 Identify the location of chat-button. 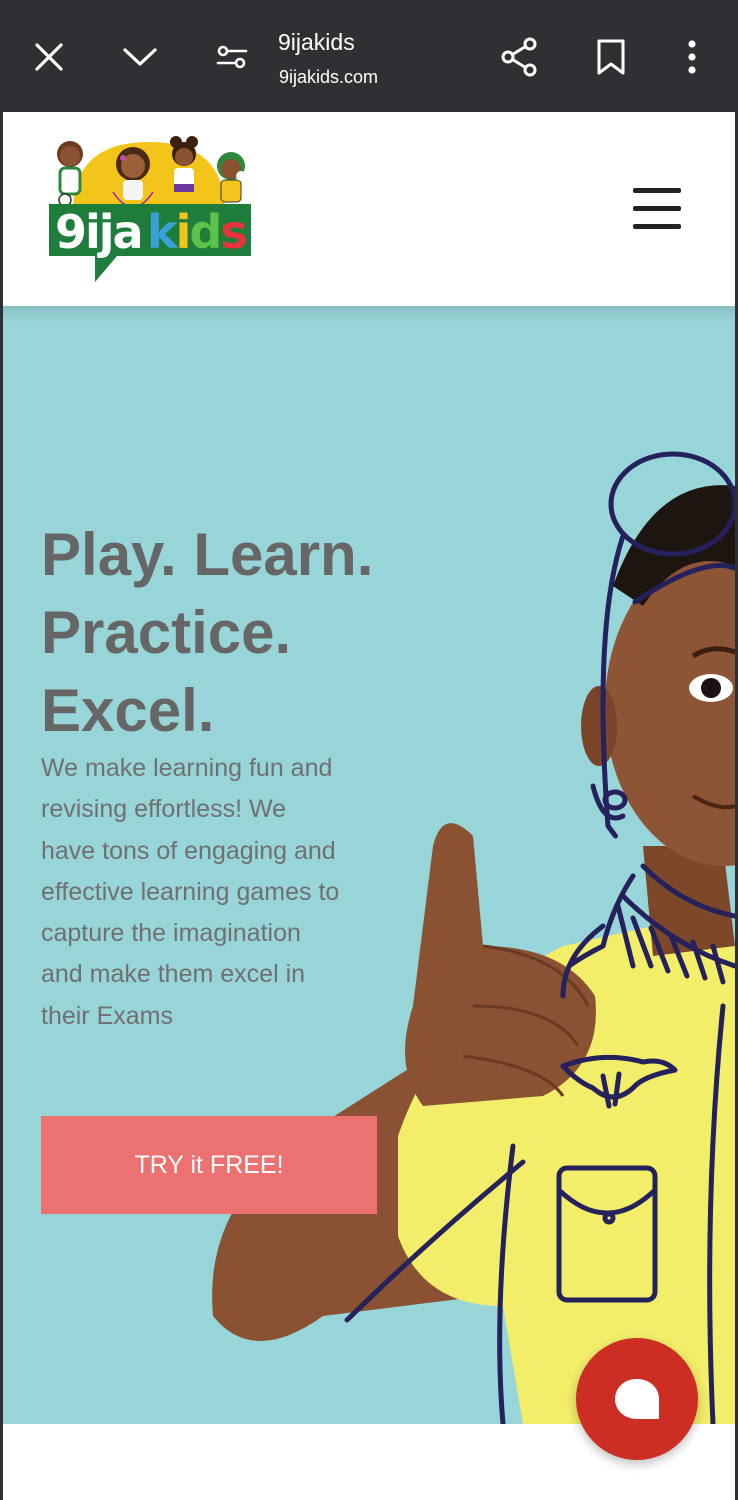
(637, 1399).